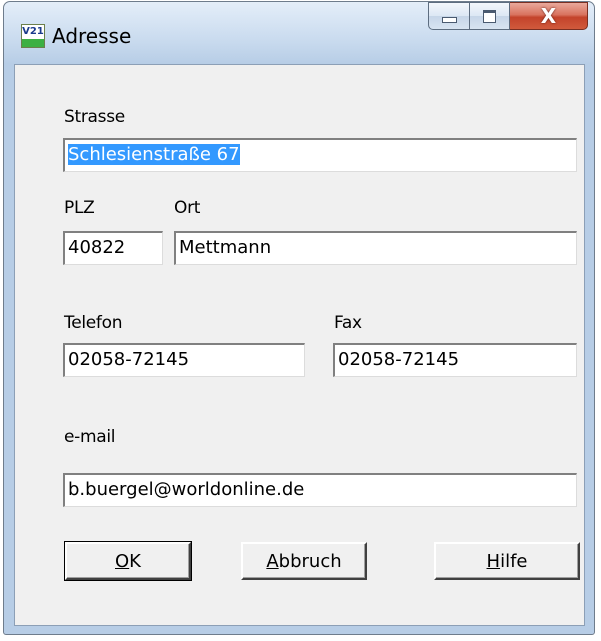  Describe the element at coordinates (320, 490) in the screenshot. I see `email-input: b.buergel@worldonline.de` at that location.